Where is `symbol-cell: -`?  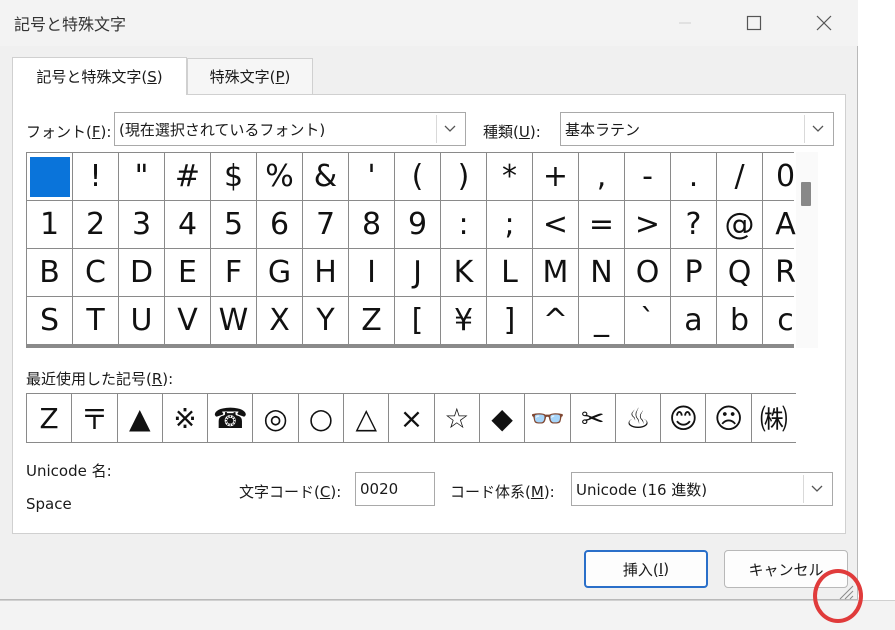
symbol-cell: - is located at coordinates (647, 176).